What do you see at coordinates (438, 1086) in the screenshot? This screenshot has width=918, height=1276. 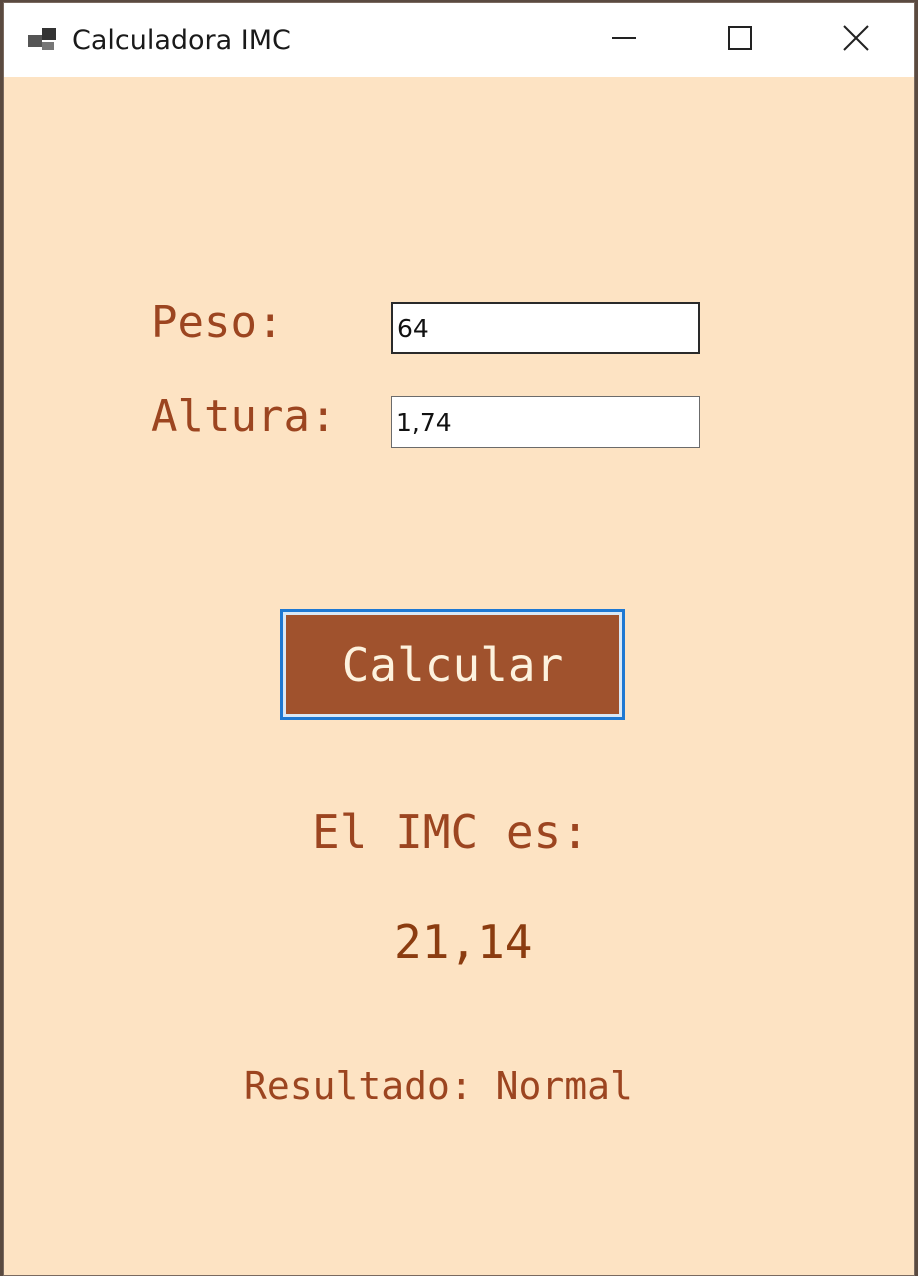 I see `result-status: Resultado: Normal` at bounding box center [438, 1086].